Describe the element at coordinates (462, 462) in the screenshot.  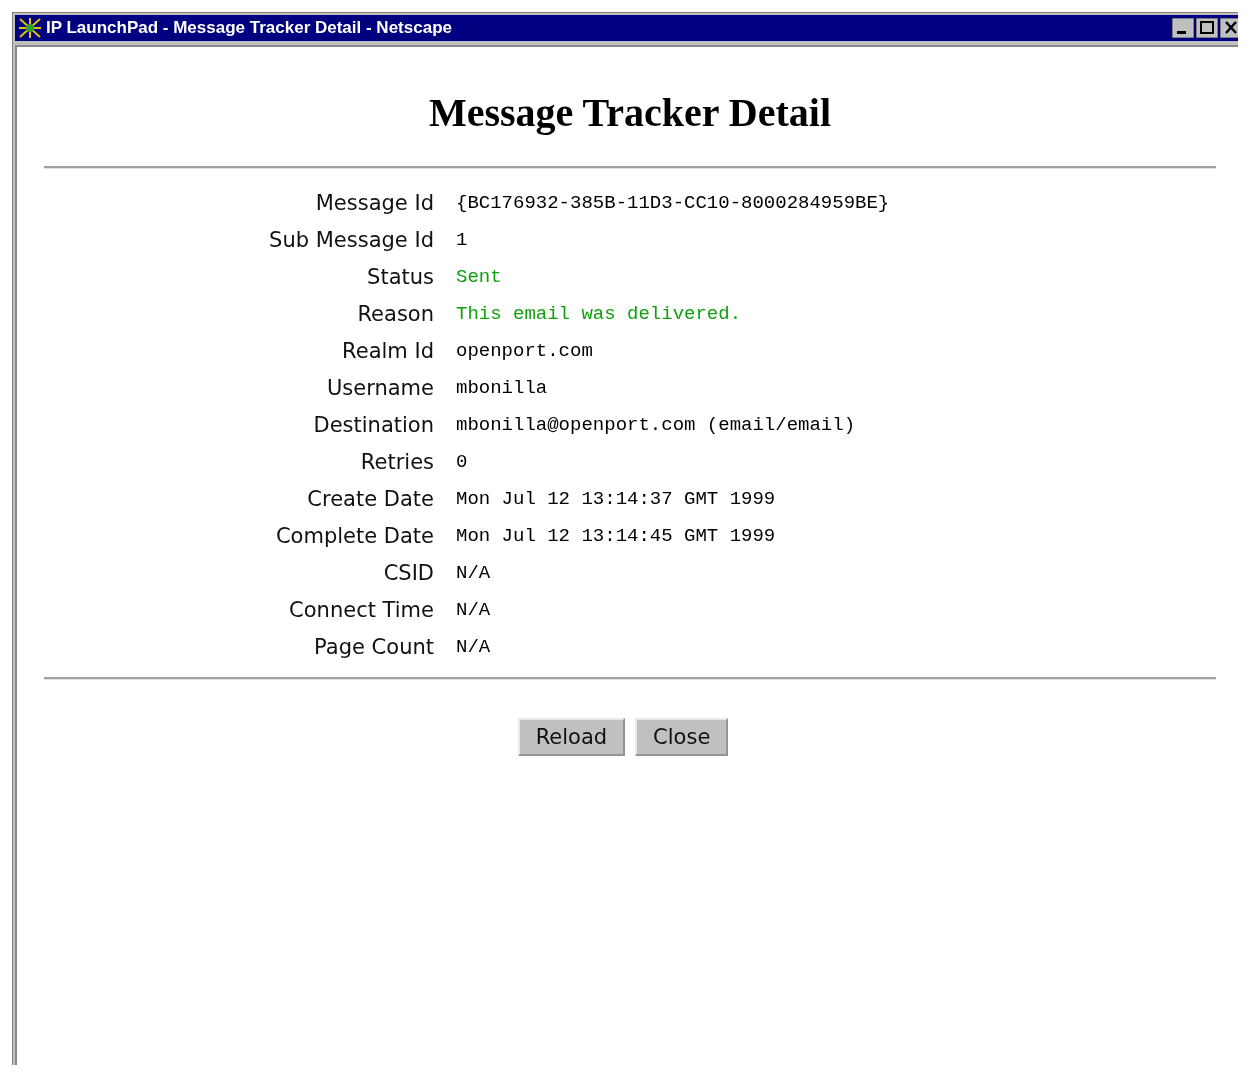
I see `field-value: 0` at that location.